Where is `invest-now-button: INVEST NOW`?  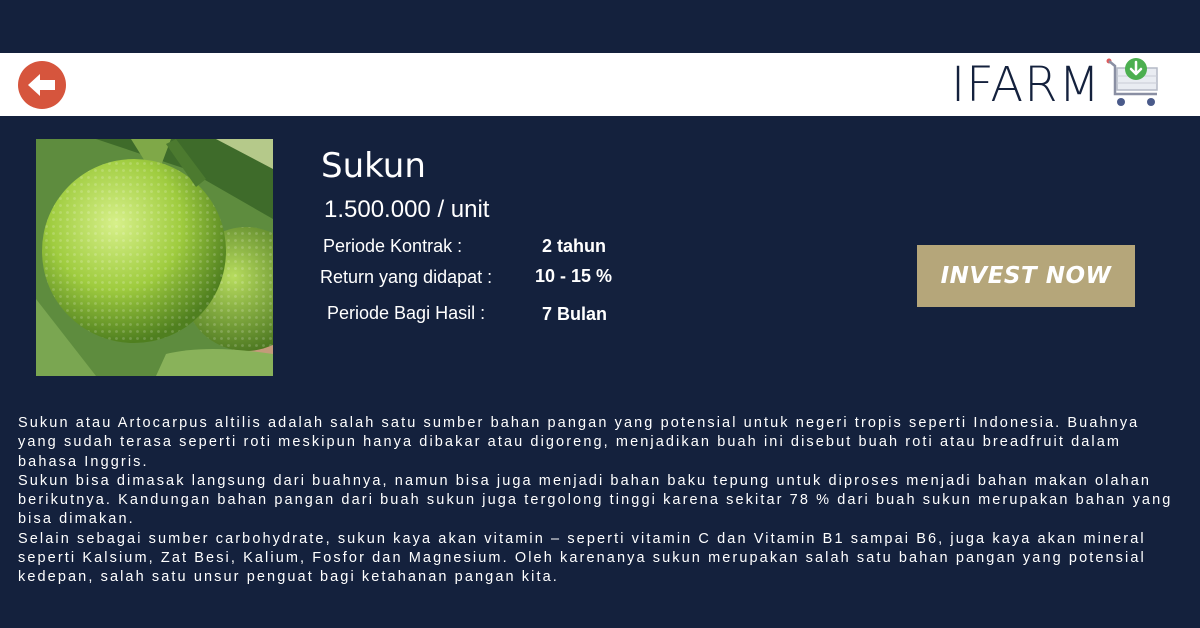 invest-now-button: INVEST NOW is located at coordinates (1026, 276).